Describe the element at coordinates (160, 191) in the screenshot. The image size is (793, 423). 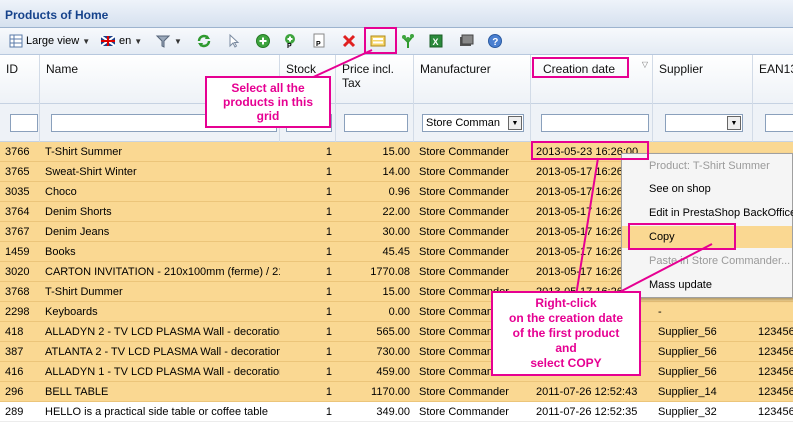
I see `cell-name: Choco` at that location.